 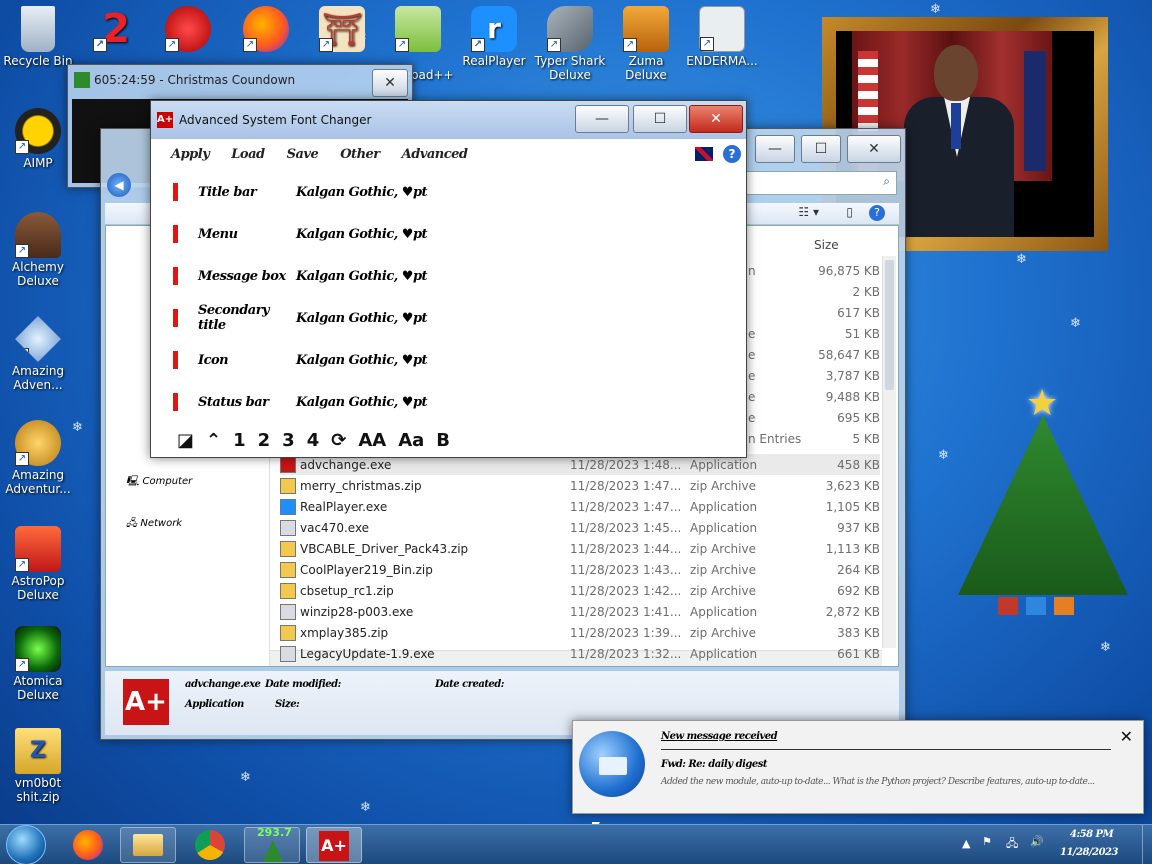 I want to click on desktop-icon-aimp: ↗ AIMP, so click(x=38, y=139).